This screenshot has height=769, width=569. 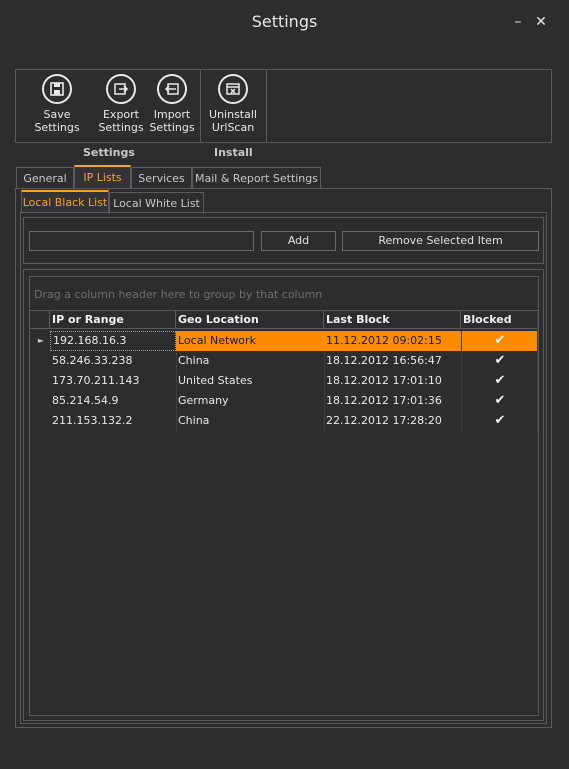 I want to click on uninstall-urlscan-button: Uninstall UrlScan, so click(x=233, y=107).